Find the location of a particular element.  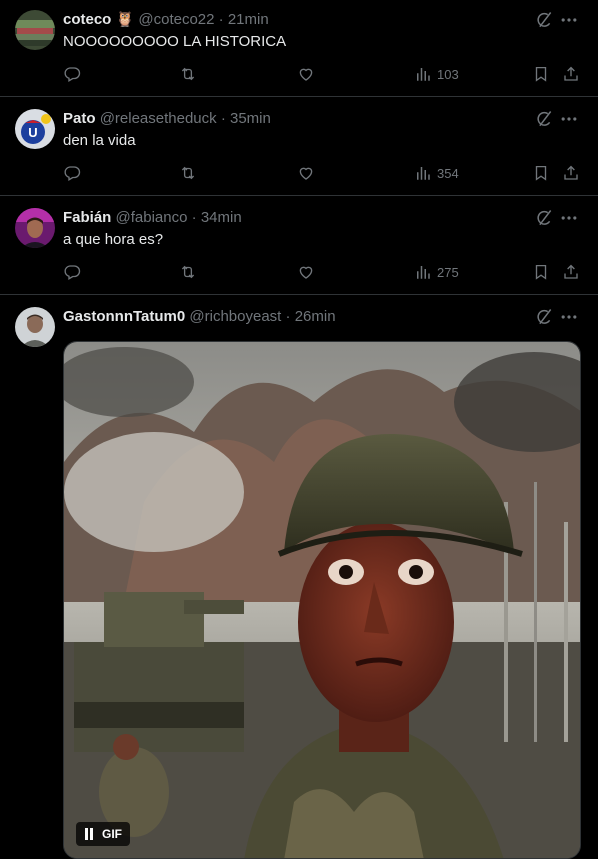

views-count: 103 is located at coordinates (448, 74).